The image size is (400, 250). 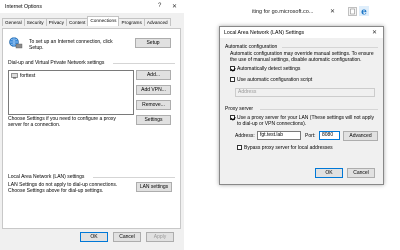 What do you see at coordinates (305, 92) in the screenshot?
I see `script-address-field: Address` at bounding box center [305, 92].